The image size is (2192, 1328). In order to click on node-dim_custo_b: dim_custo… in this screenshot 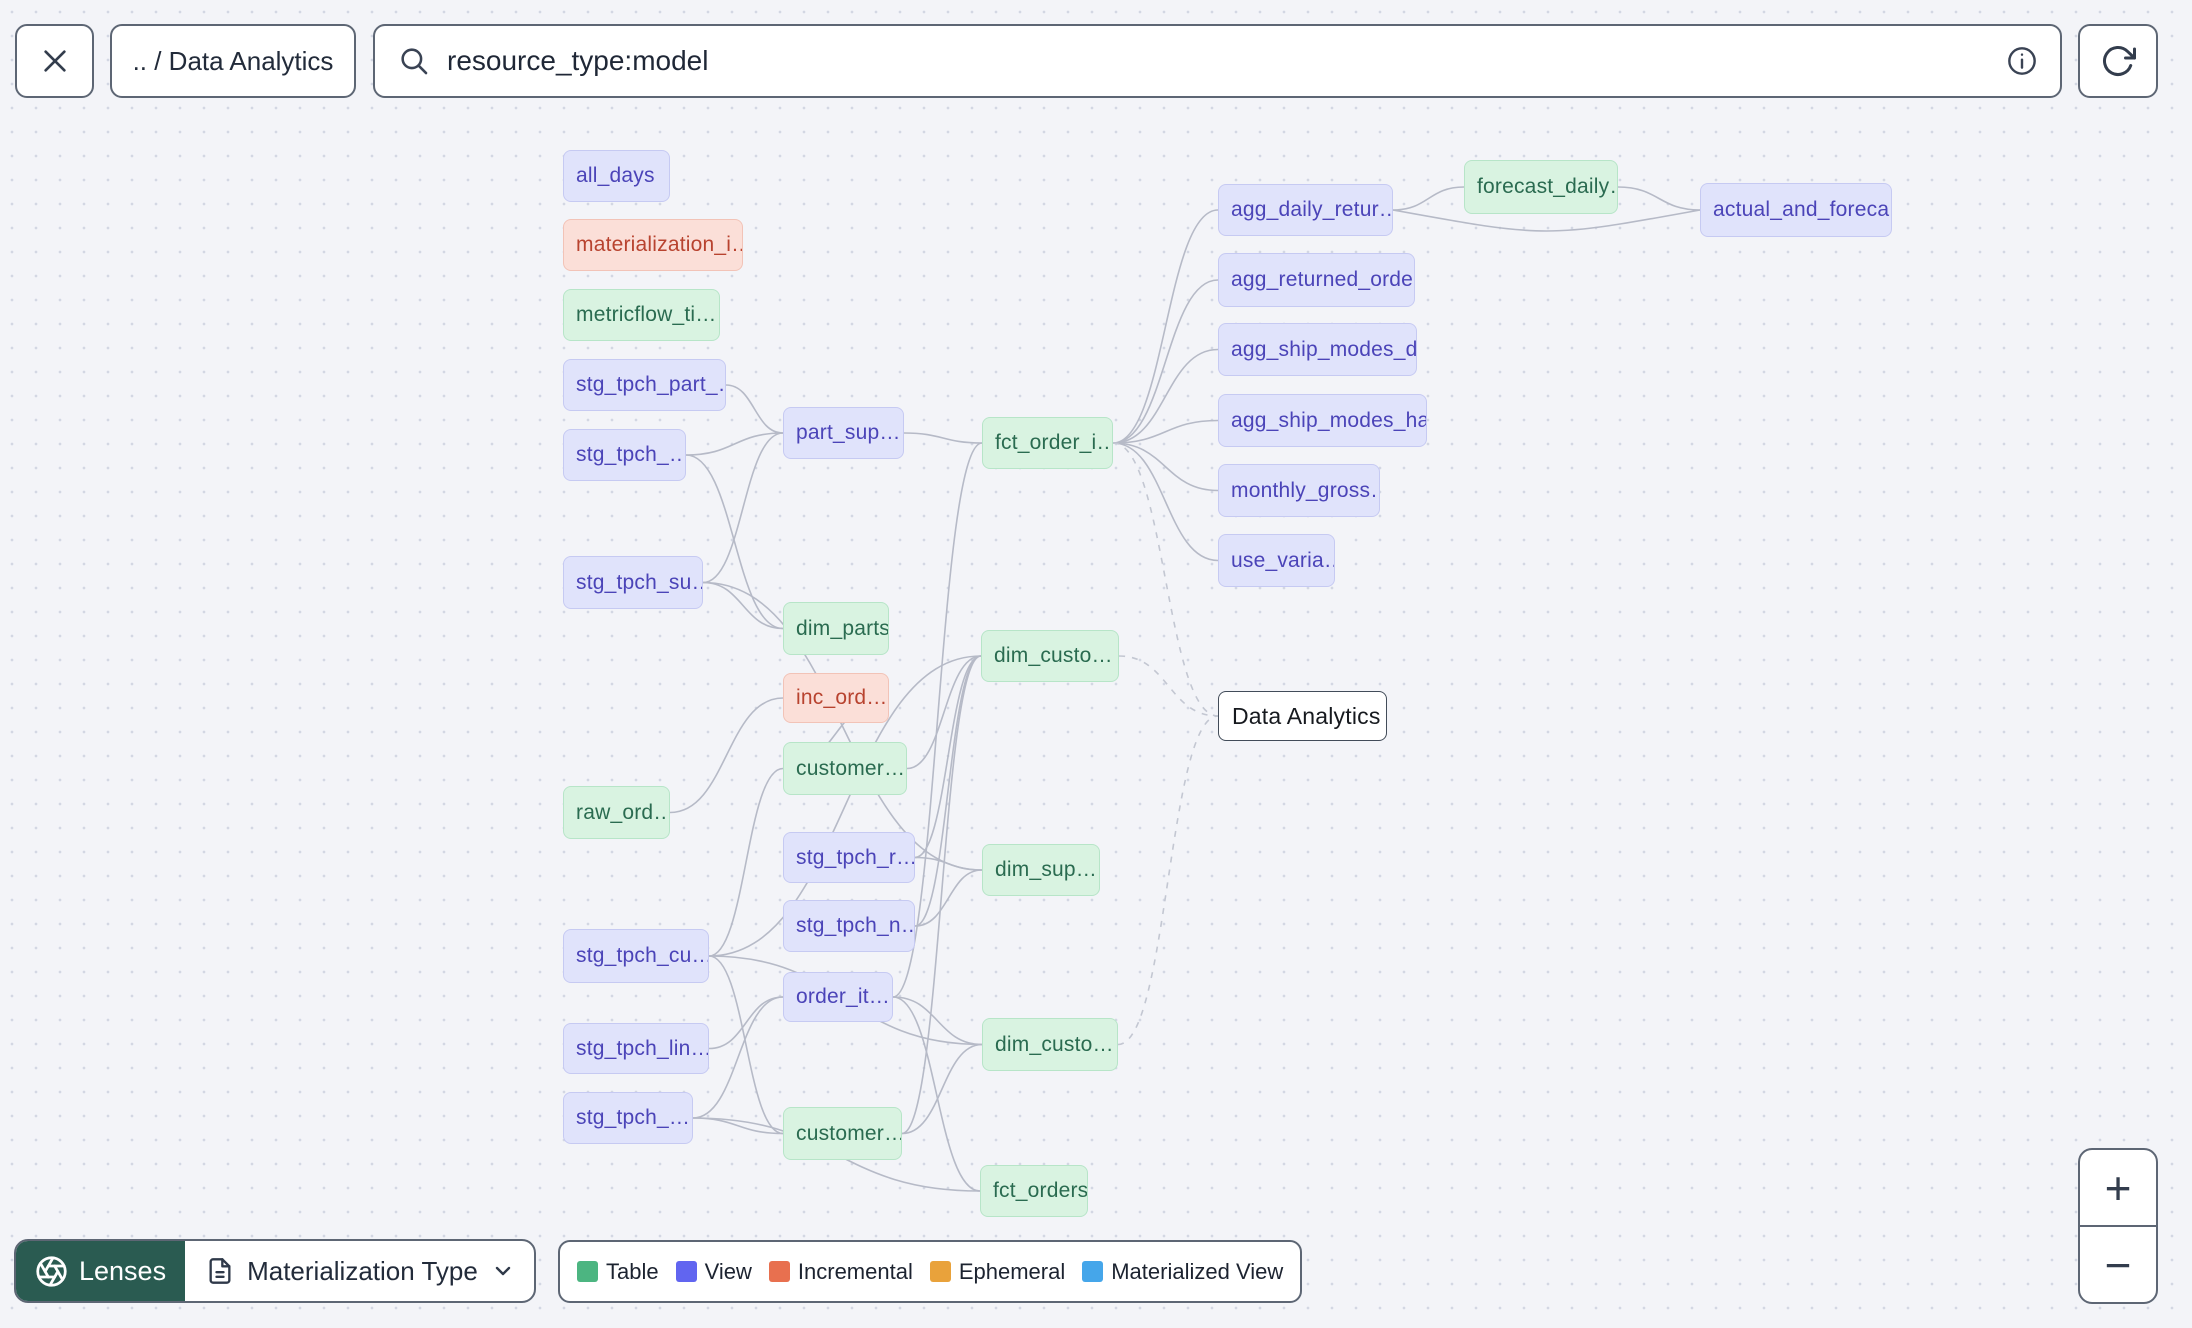, I will do `click(1050, 1044)`.